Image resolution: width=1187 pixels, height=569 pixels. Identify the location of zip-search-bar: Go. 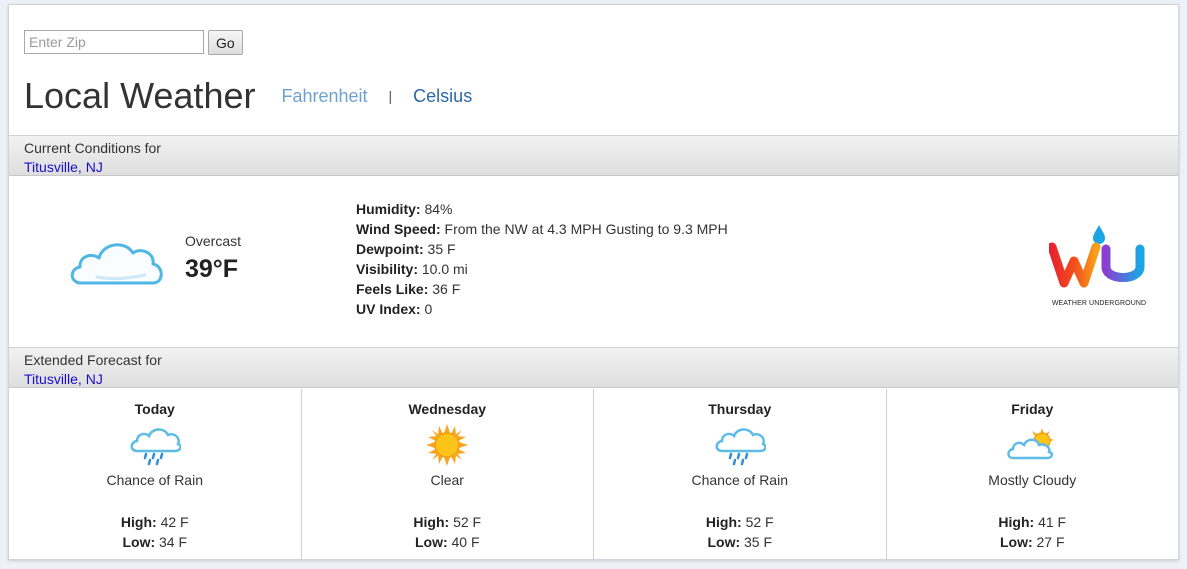
(133, 42).